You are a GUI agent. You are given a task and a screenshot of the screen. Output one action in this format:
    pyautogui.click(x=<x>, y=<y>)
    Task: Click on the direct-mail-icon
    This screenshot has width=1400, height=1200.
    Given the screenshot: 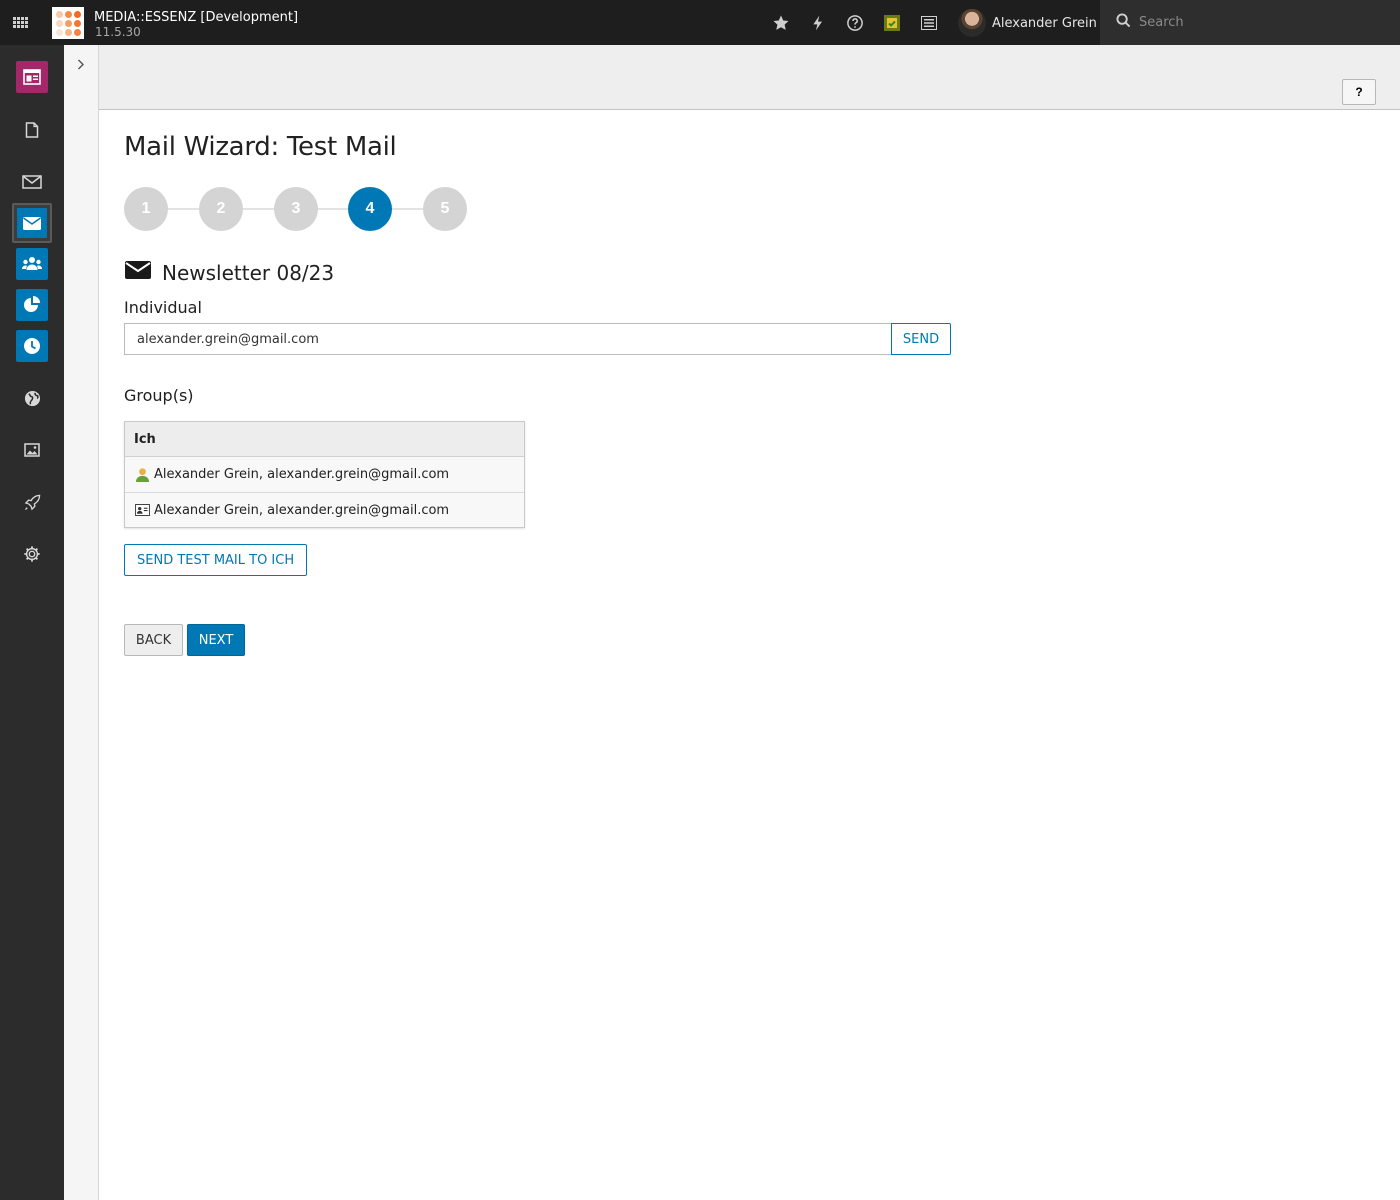 What is the action you would take?
    pyautogui.click(x=32, y=223)
    